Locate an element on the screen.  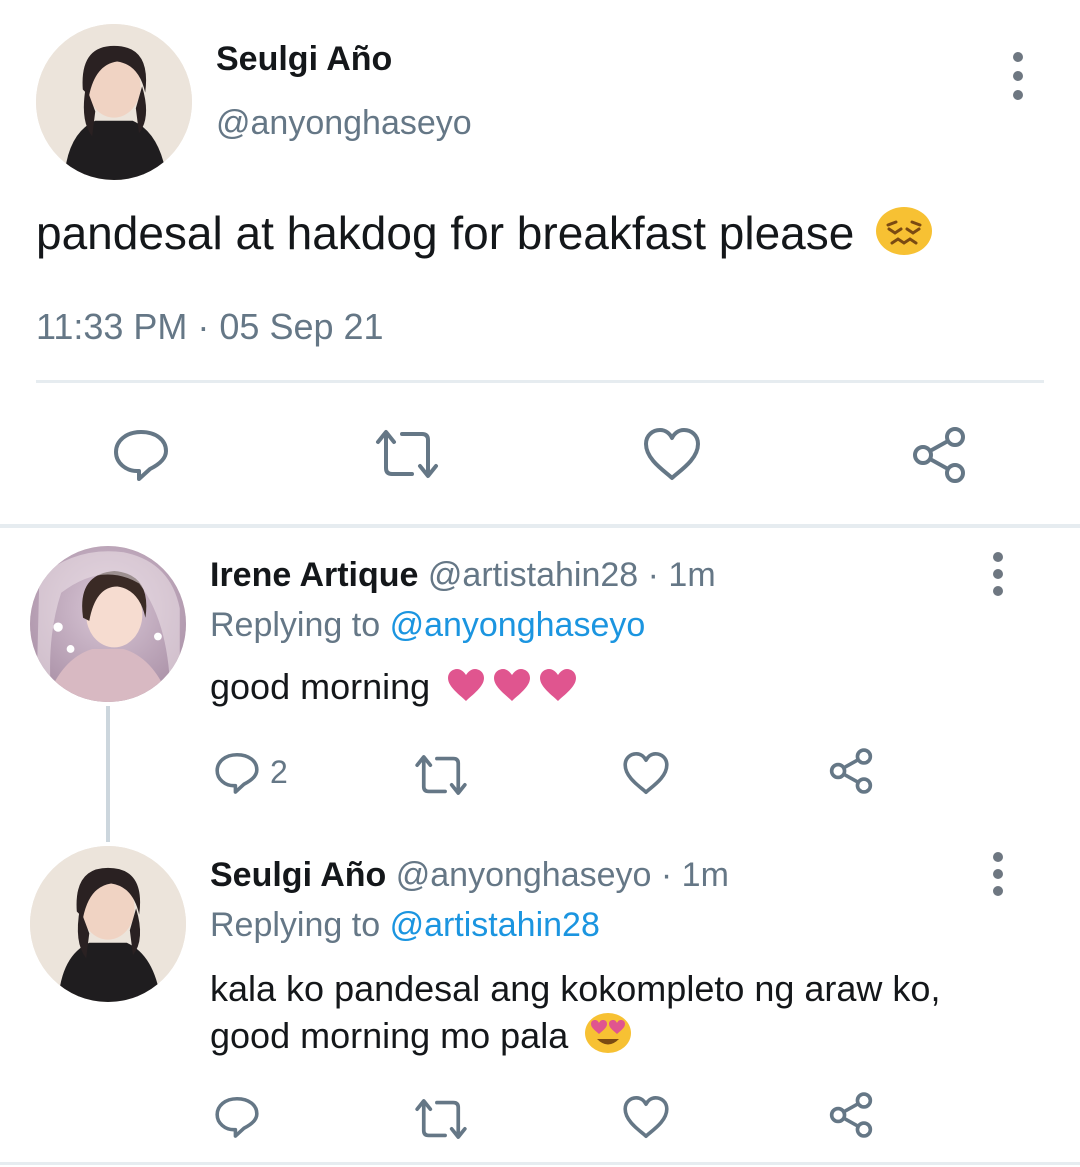
main-tweet-display-name: Seulgi Año is located at coordinates (304, 59).